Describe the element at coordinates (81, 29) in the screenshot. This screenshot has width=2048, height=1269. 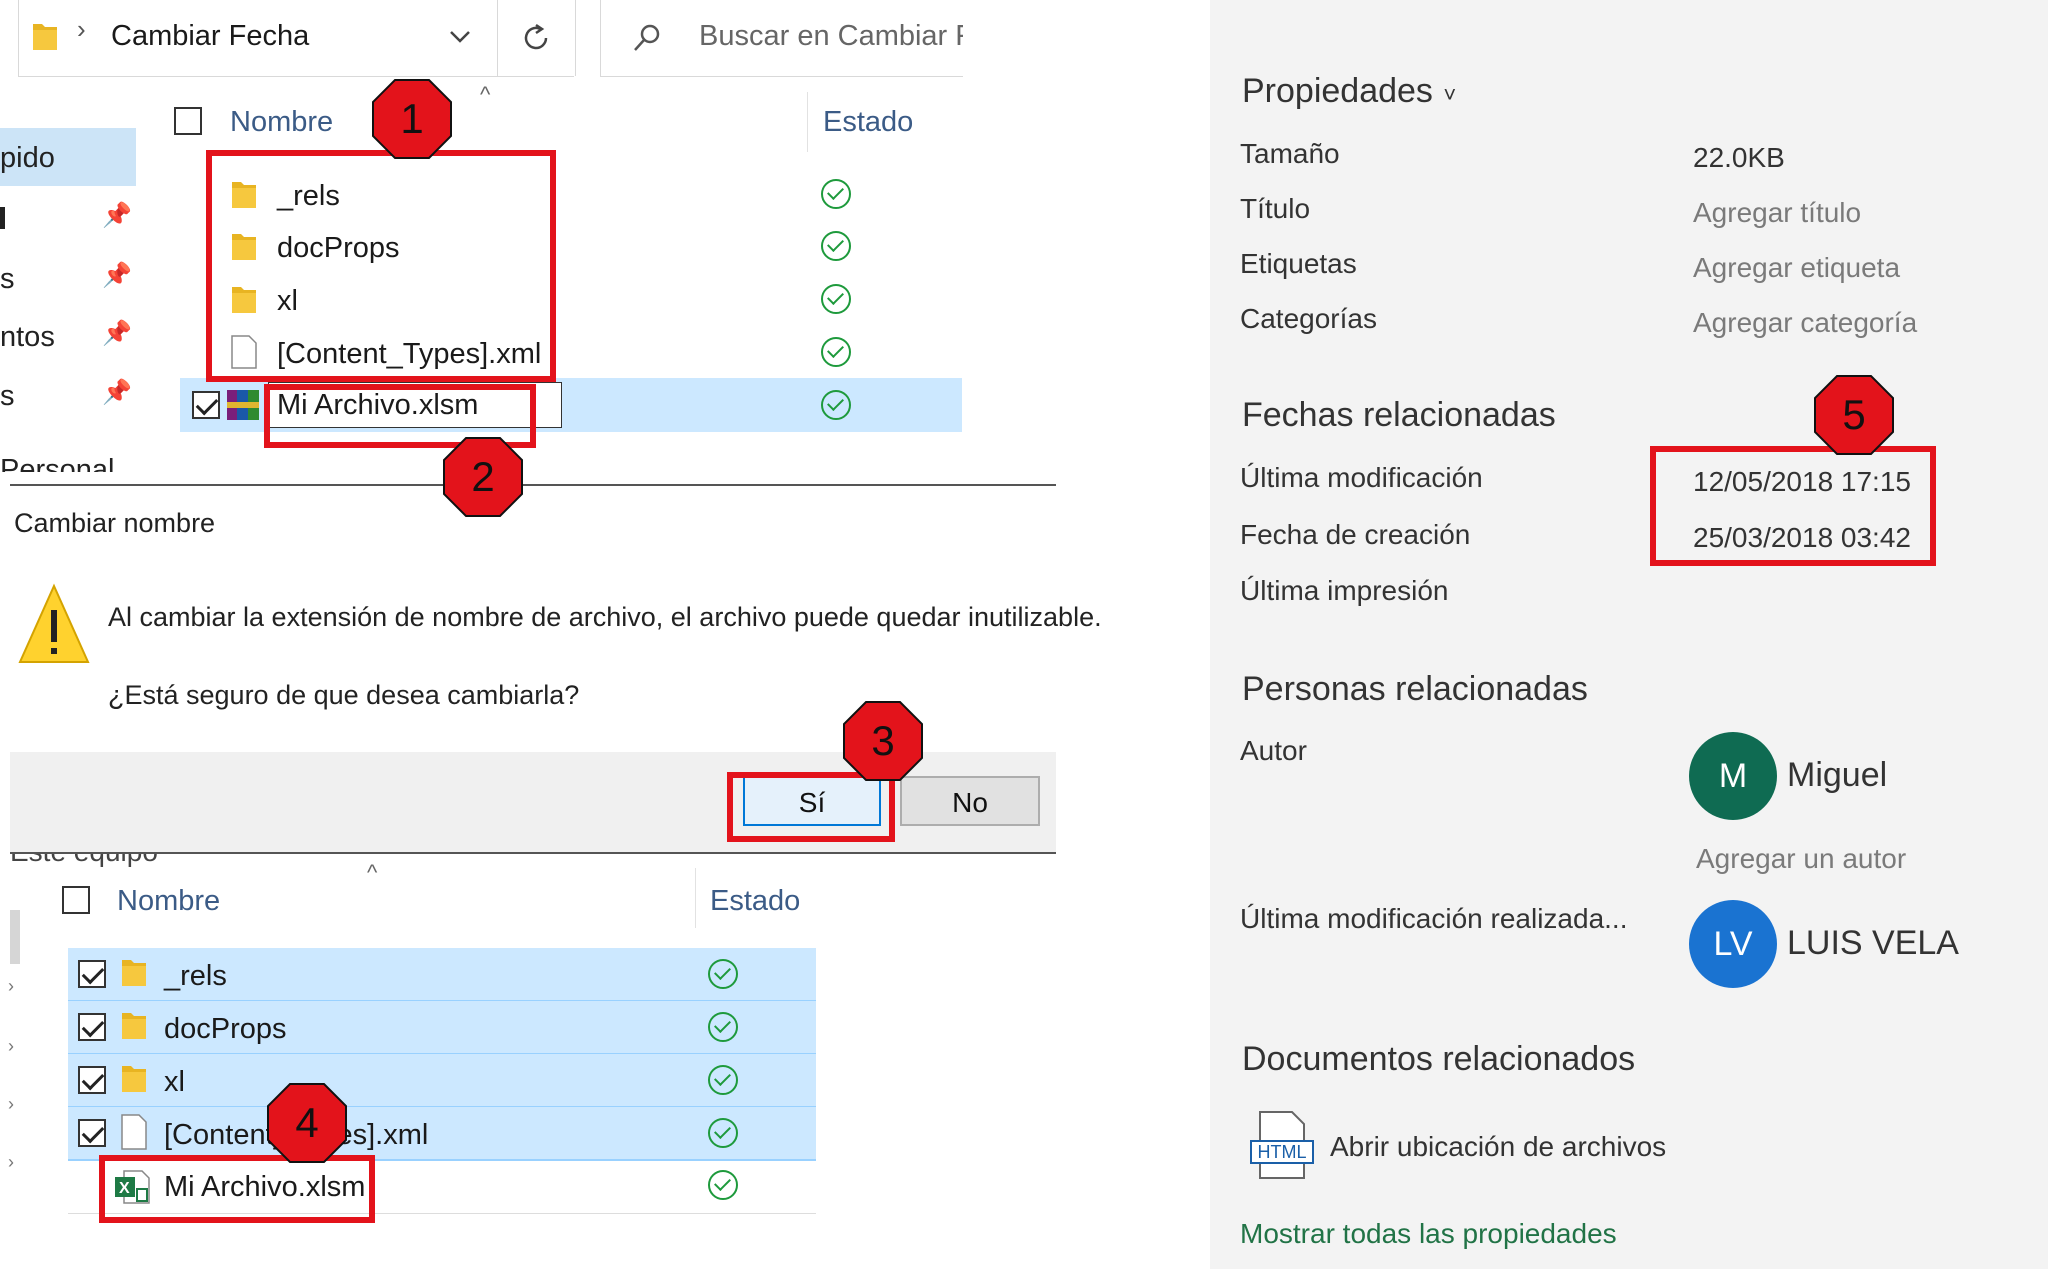
I see `chevron-right-icon: ›` at that location.